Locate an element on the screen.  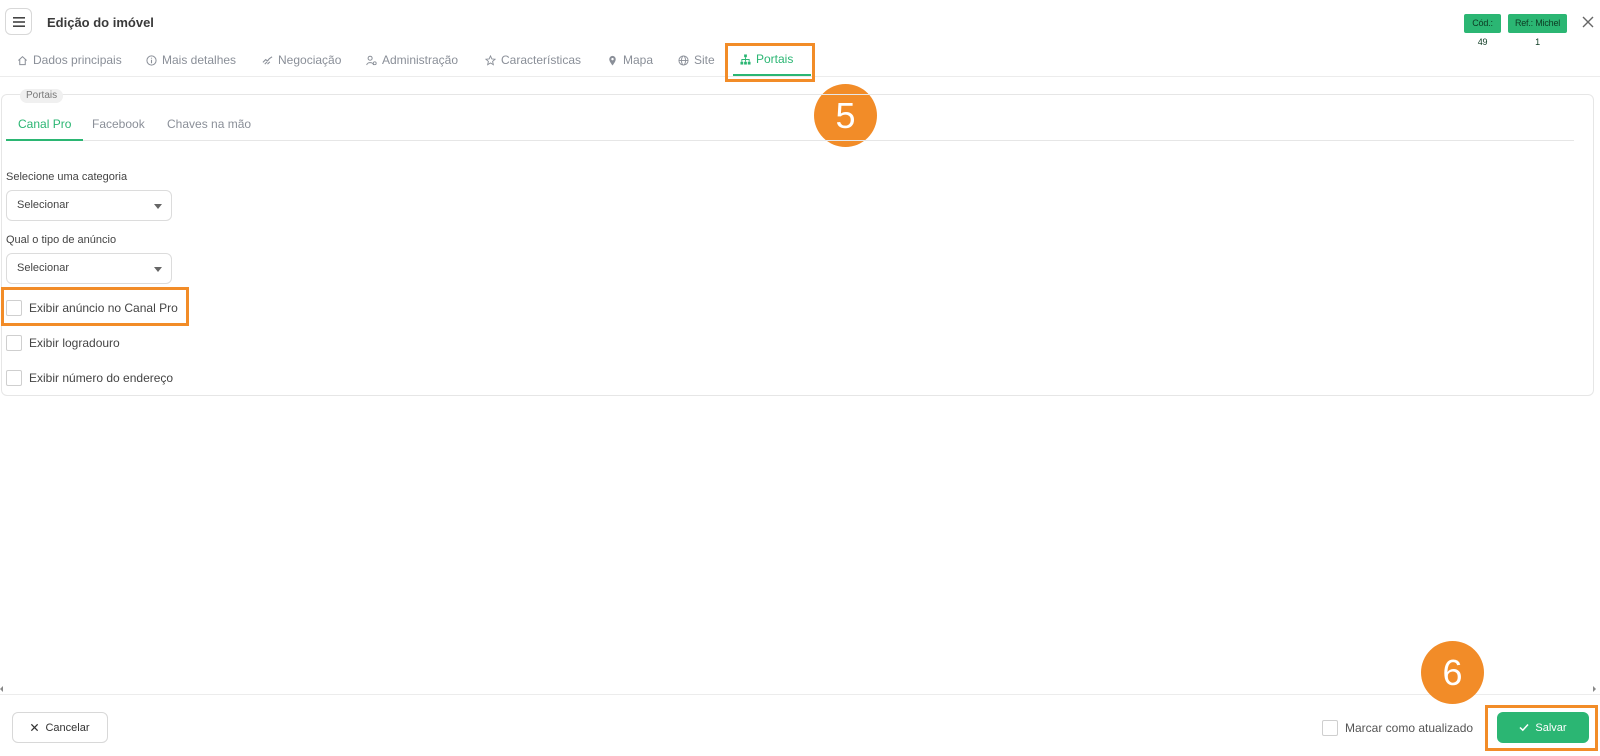
subtab-chaves-na-mao: Chaves na mão is located at coordinates (209, 127).